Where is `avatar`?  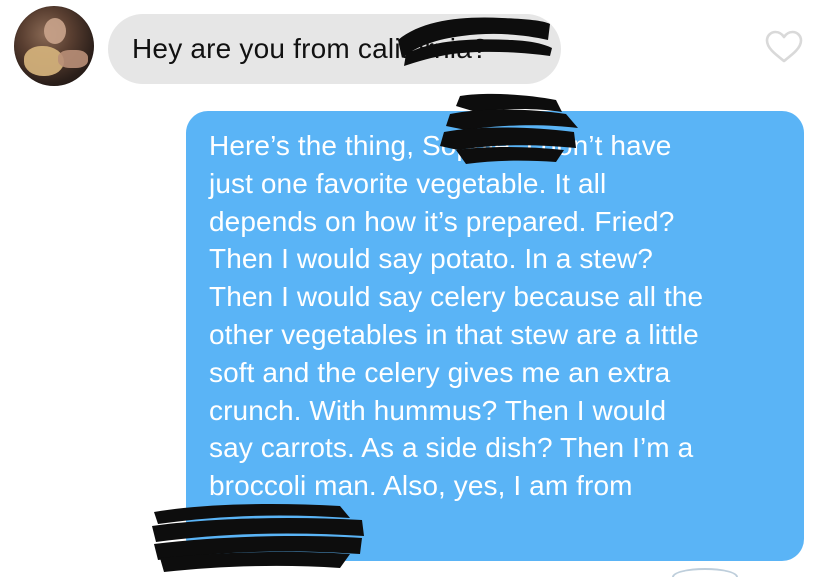 avatar is located at coordinates (54, 46).